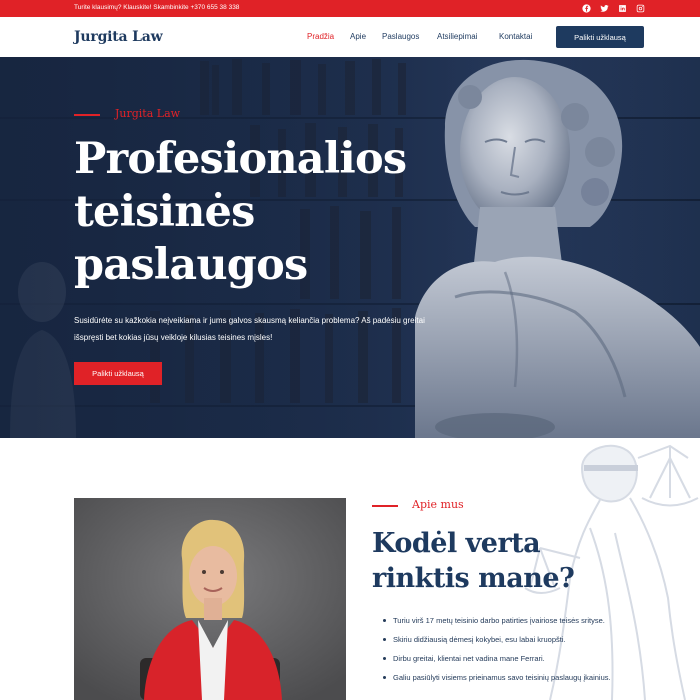  I want to click on about-eyebrow-line, so click(385, 506).